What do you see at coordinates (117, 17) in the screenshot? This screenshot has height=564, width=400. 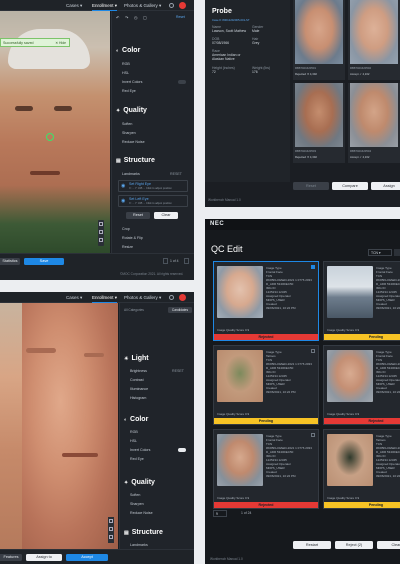 I see `undo-icon: ↶` at bounding box center [117, 17].